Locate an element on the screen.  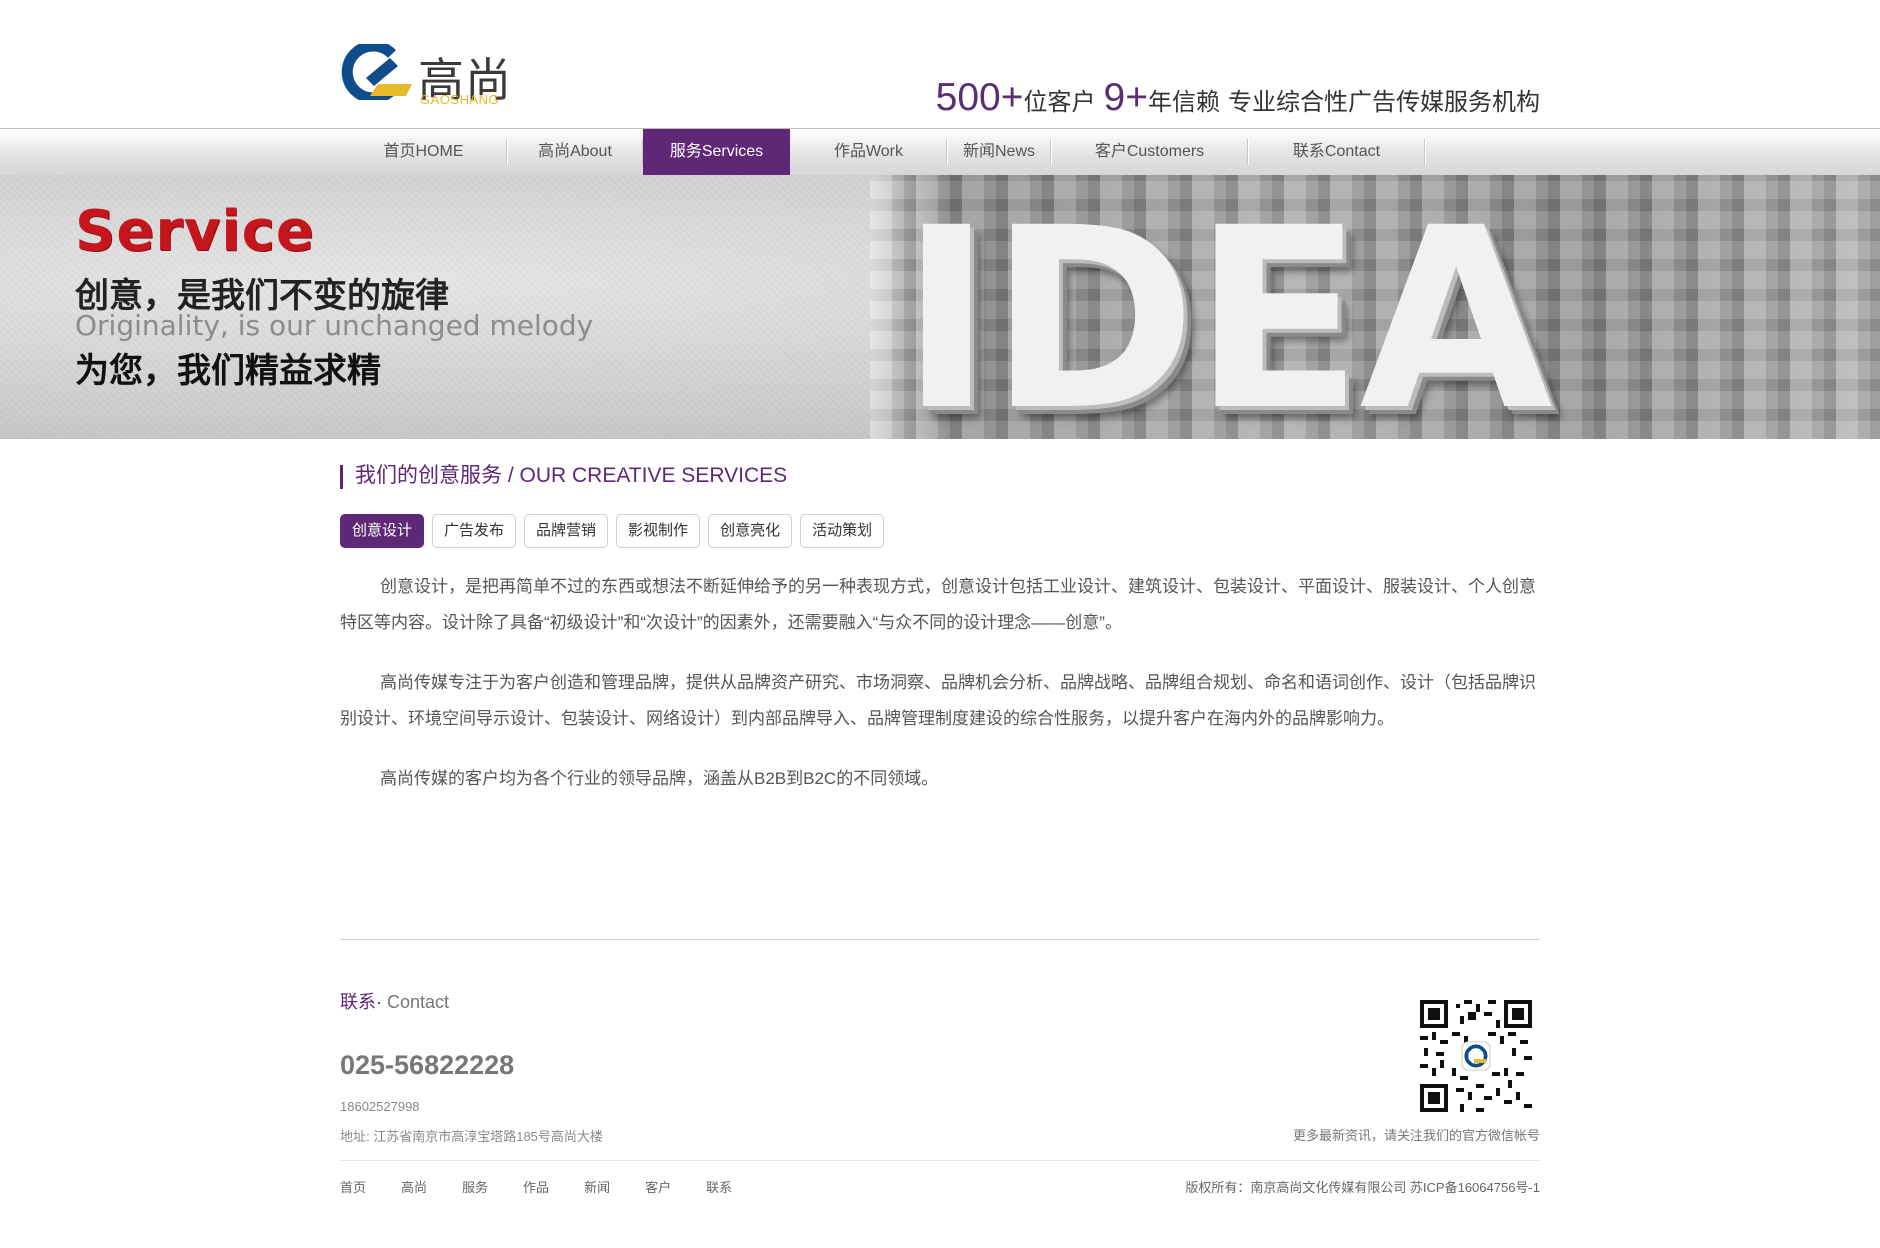
tab-ad-publishing: 广告发布 is located at coordinates (474, 531).